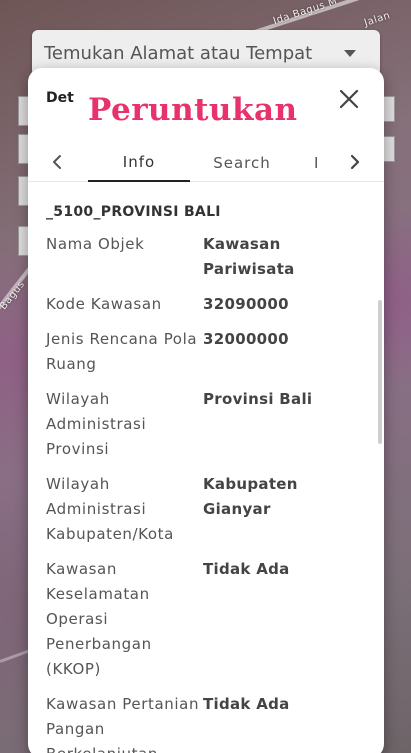 The height and width of the screenshot is (753, 411). Describe the element at coordinates (133, 212) in the screenshot. I see `layer-title: _5100_PROVINSI BALI` at that location.